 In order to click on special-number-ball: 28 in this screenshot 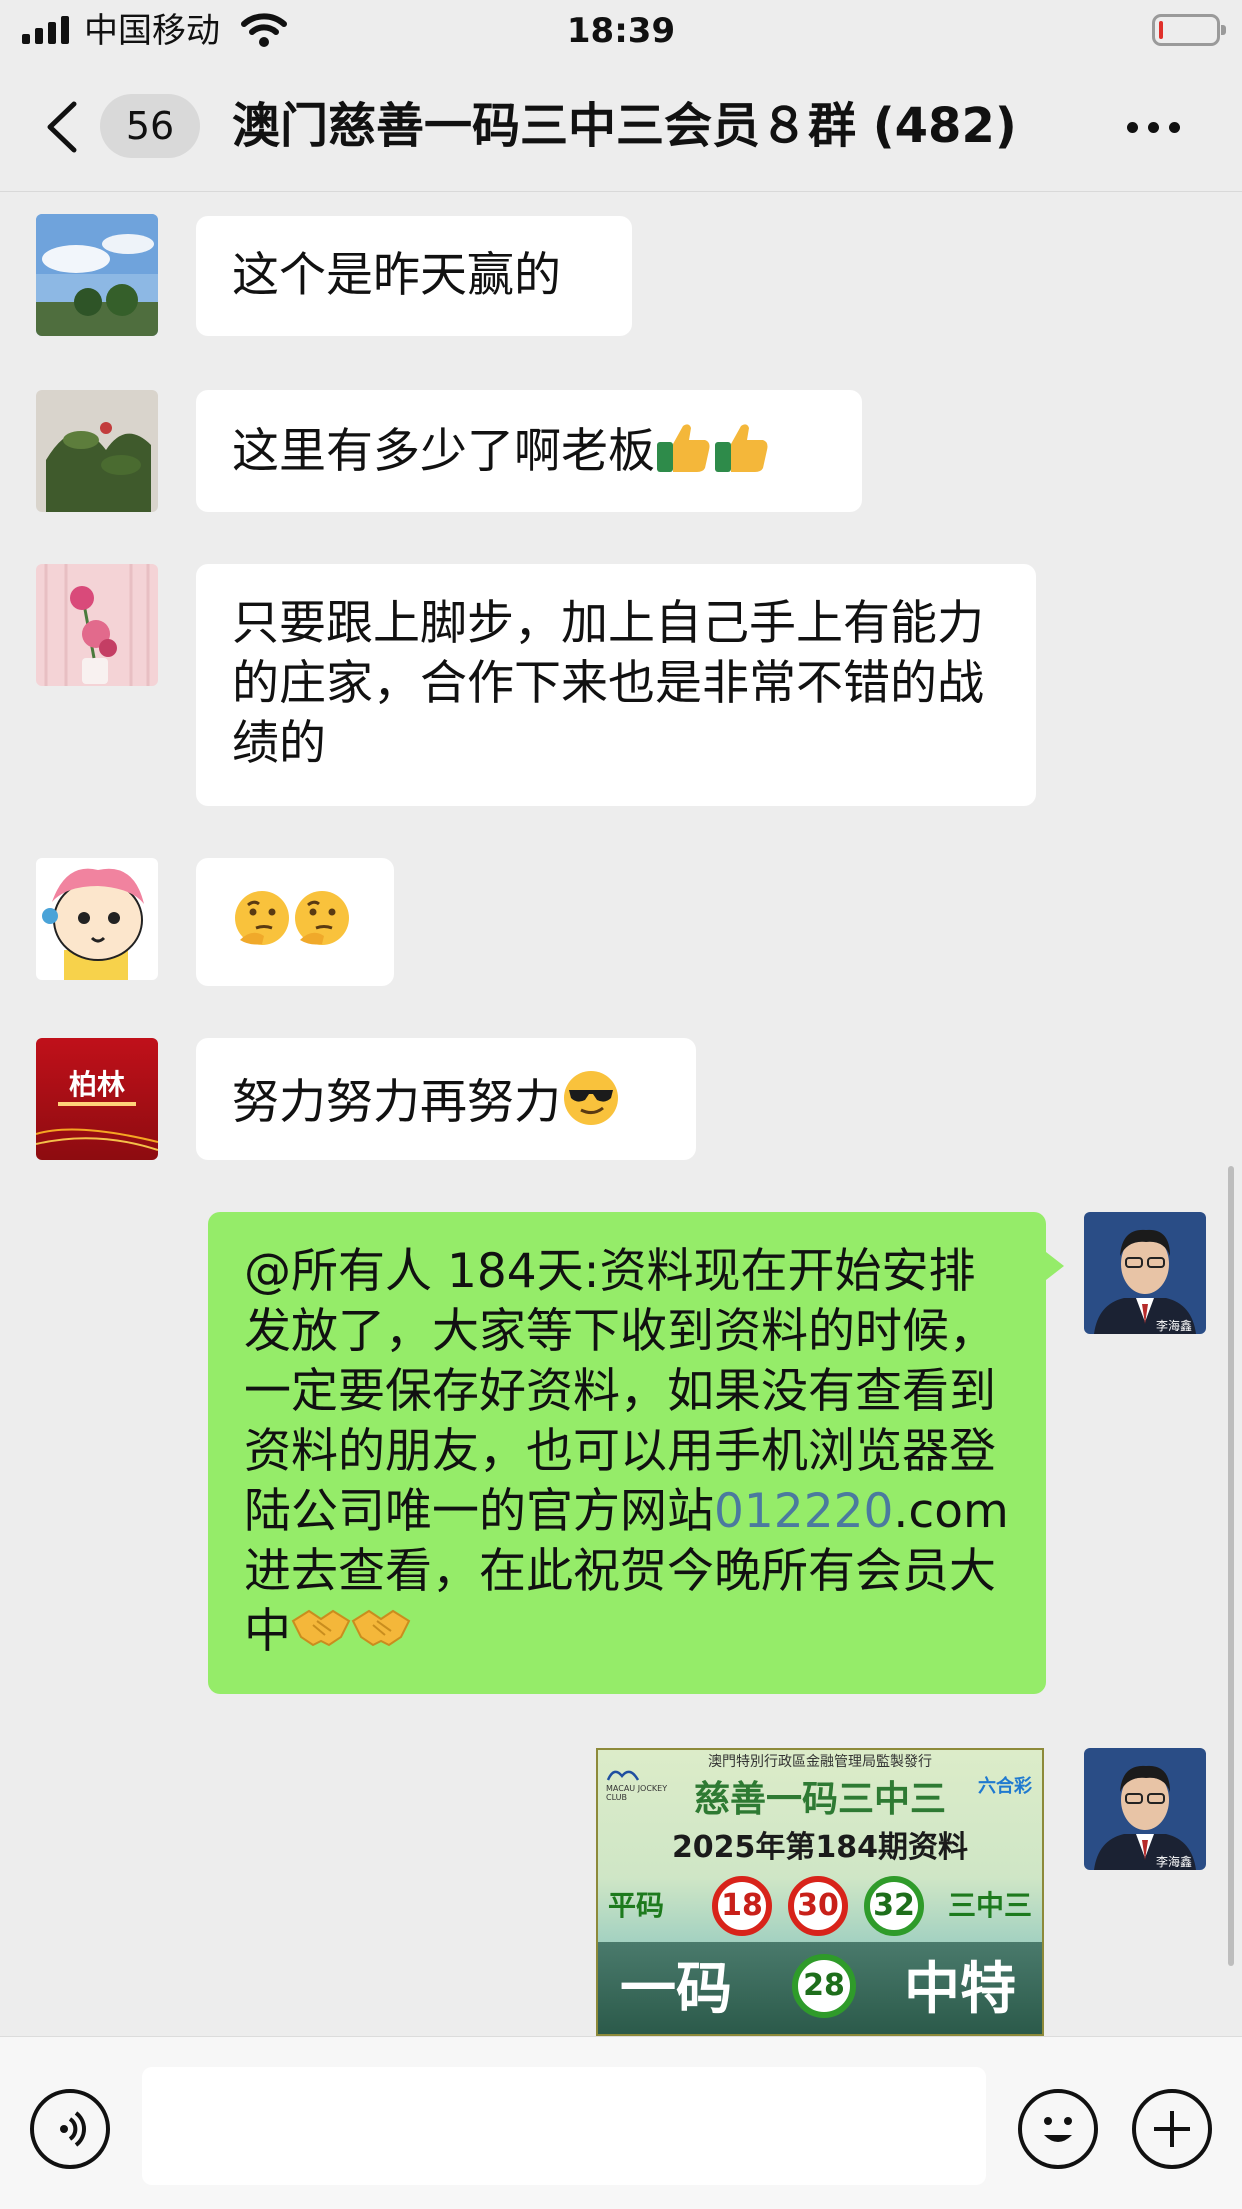, I will do `click(824, 1986)`.